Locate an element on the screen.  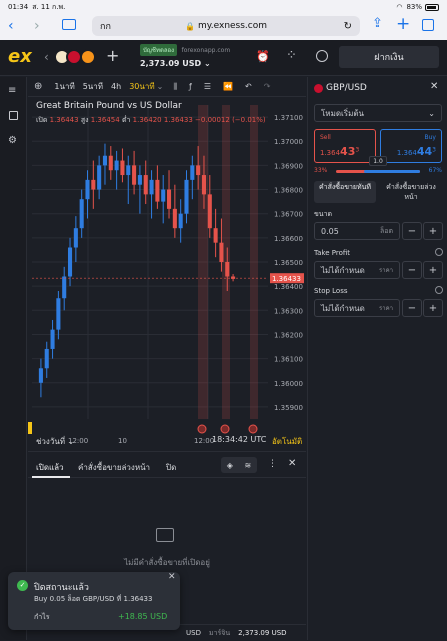
rewind-icon: ⏪ is located at coordinates (228, 86).